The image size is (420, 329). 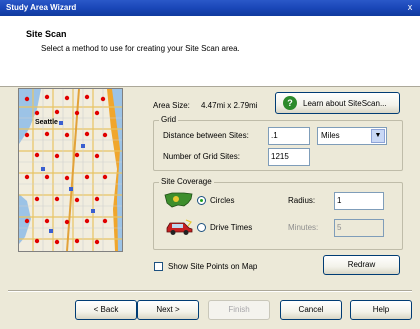 I want to click on cancel-button: Cancel, so click(x=311, y=310).